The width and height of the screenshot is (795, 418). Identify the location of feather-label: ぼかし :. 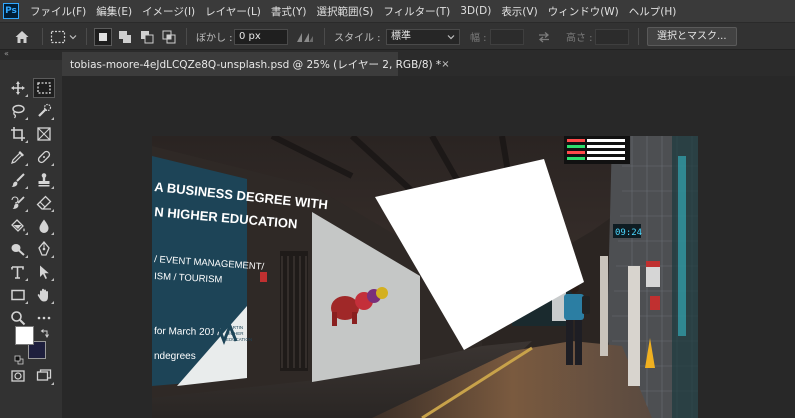
(214, 38).